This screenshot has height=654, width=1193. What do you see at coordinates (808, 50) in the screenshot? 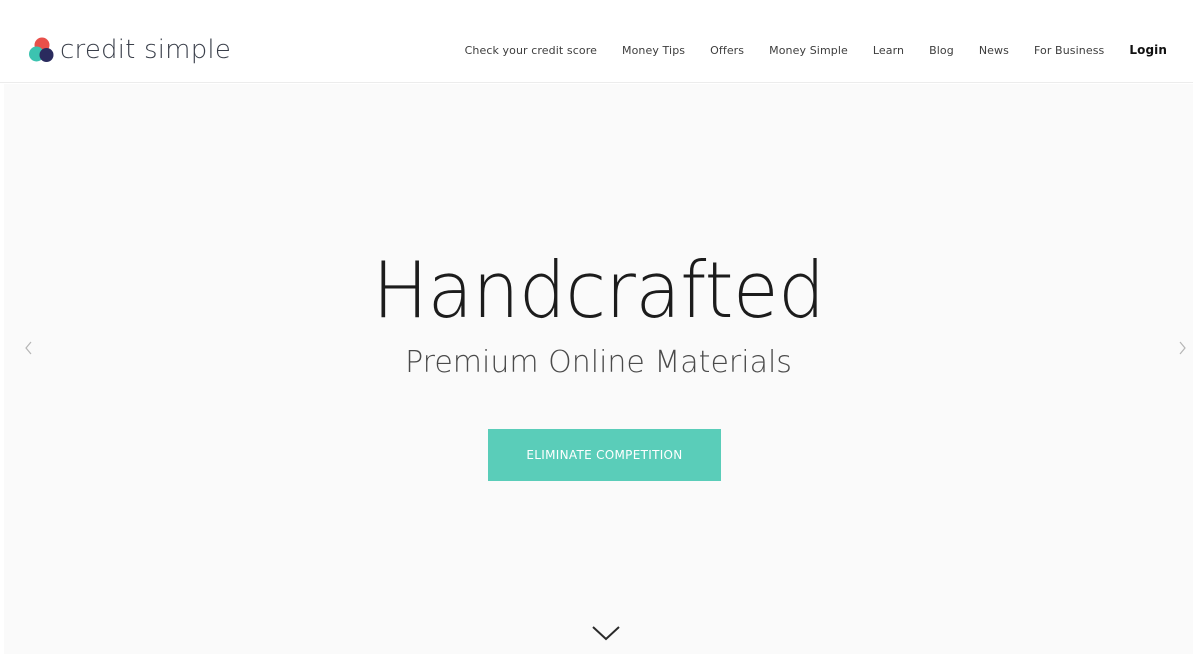
I see `nav-item-money-simple: Money Simple` at bounding box center [808, 50].